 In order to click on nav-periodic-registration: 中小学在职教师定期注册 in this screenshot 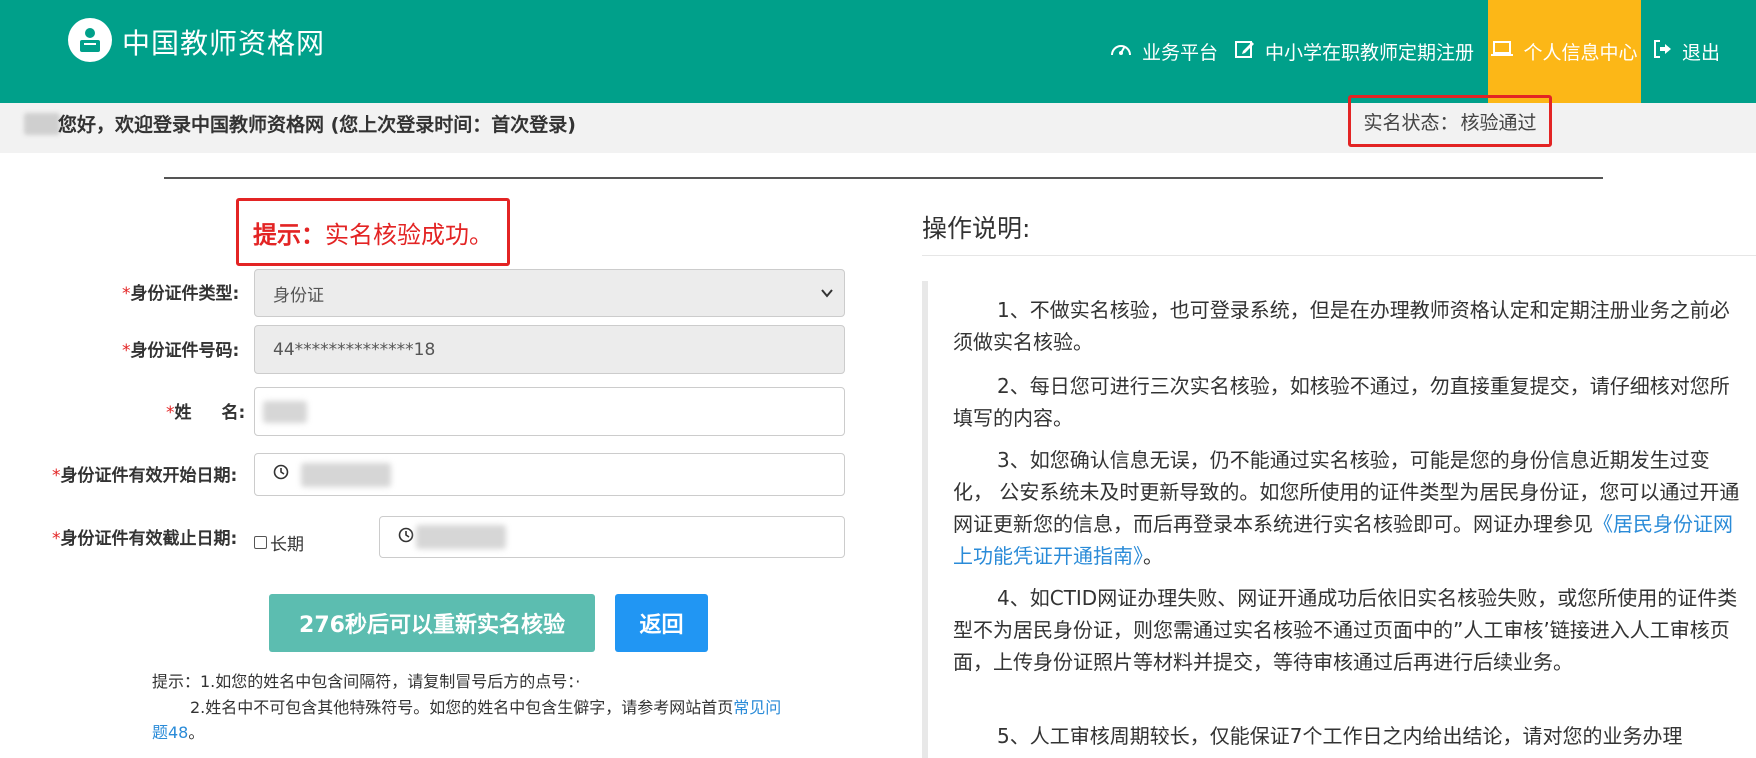, I will do `click(1360, 51)`.